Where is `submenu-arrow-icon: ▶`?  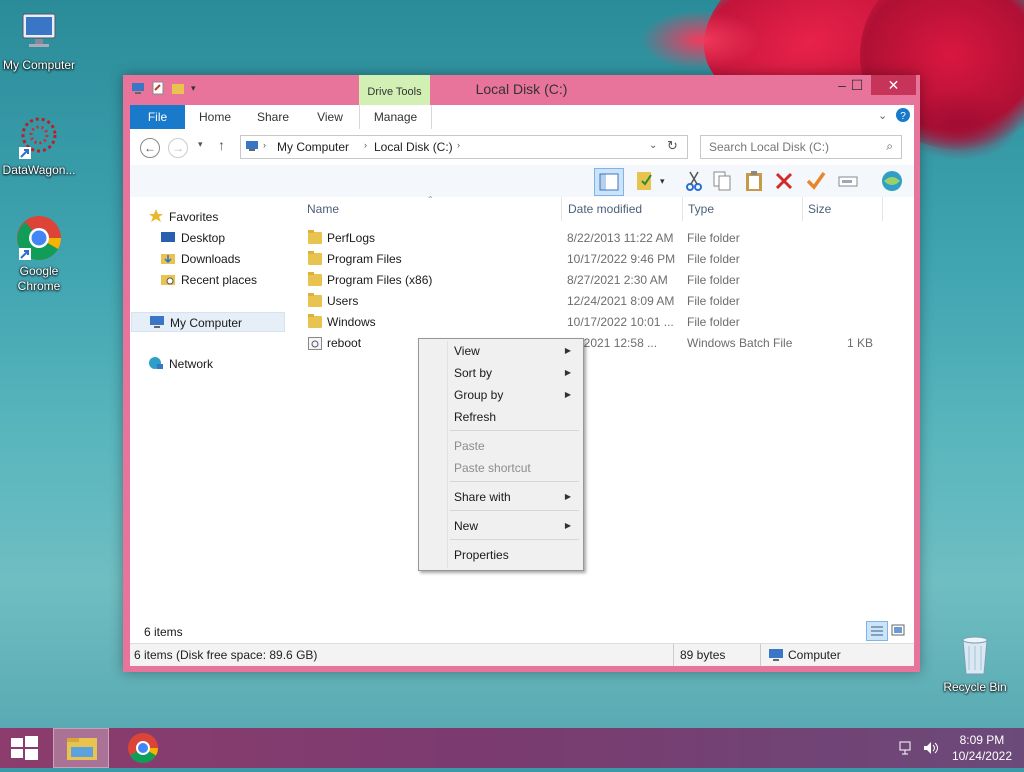
submenu-arrow-icon: ▶ is located at coordinates (567, 372).